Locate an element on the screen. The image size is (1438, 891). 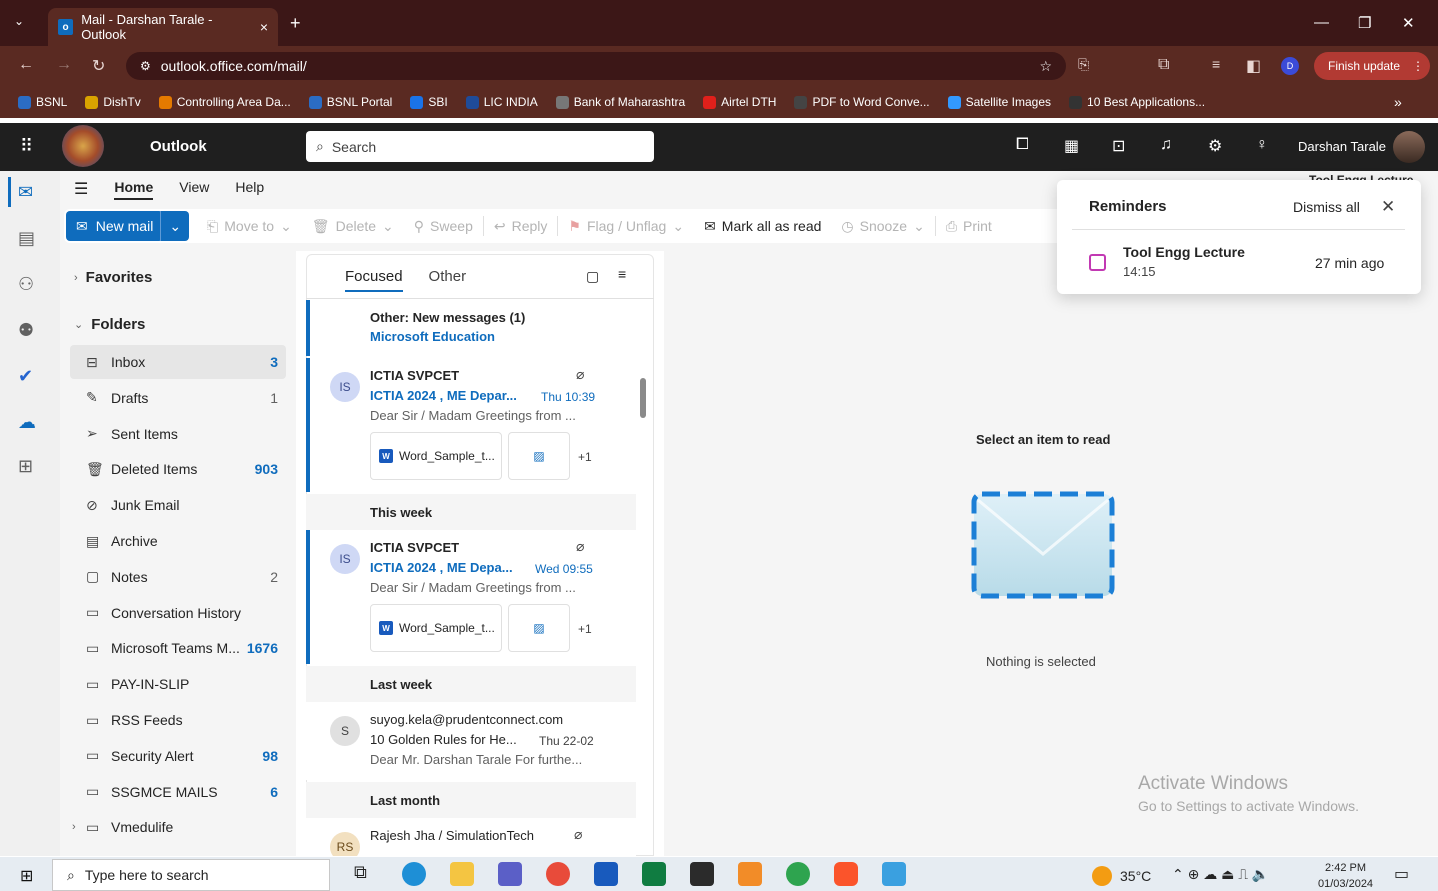
folder-item: ➢ Sent Items is located at coordinates (178, 434).